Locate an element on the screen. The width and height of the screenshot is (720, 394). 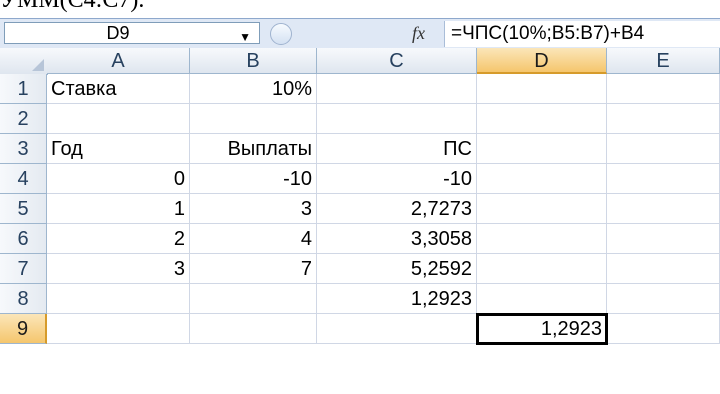
cell-c4: -10 is located at coordinates (397, 179).